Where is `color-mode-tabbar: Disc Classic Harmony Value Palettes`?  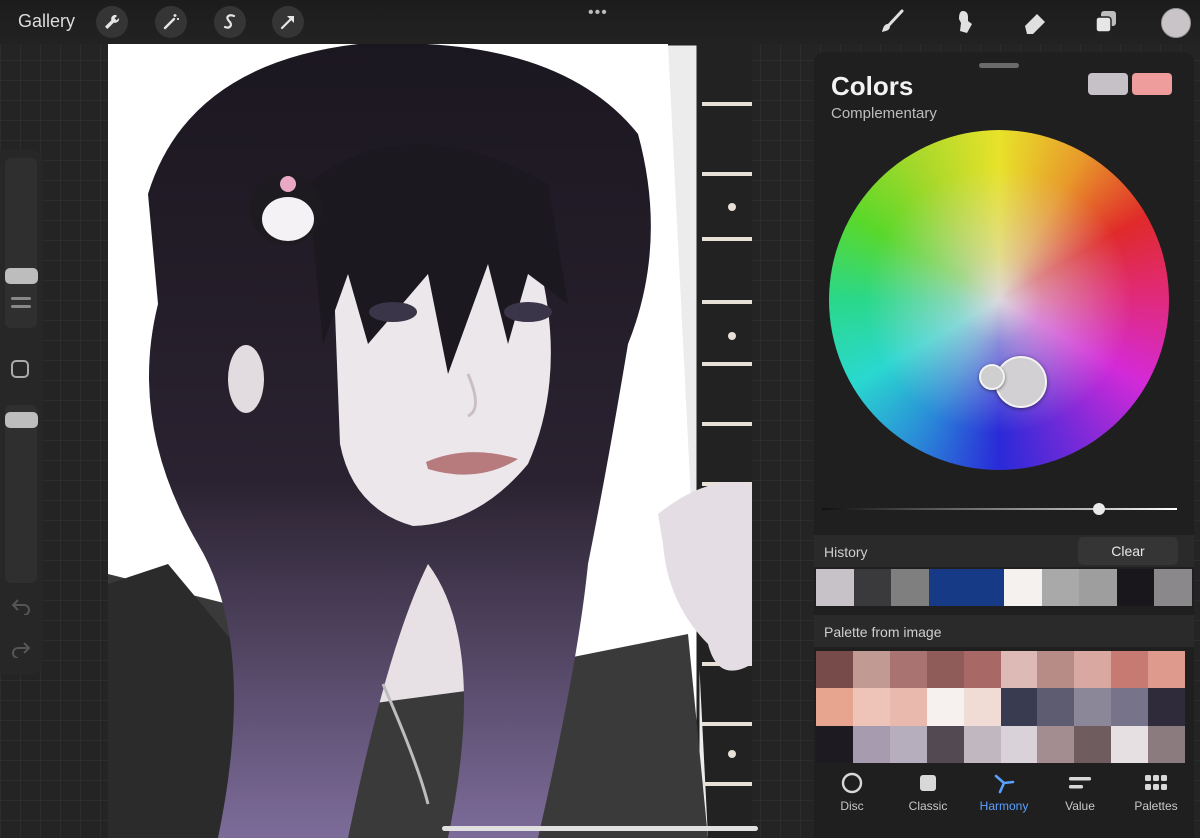 color-mode-tabbar: Disc Classic Harmony Value Palettes is located at coordinates (1004, 795).